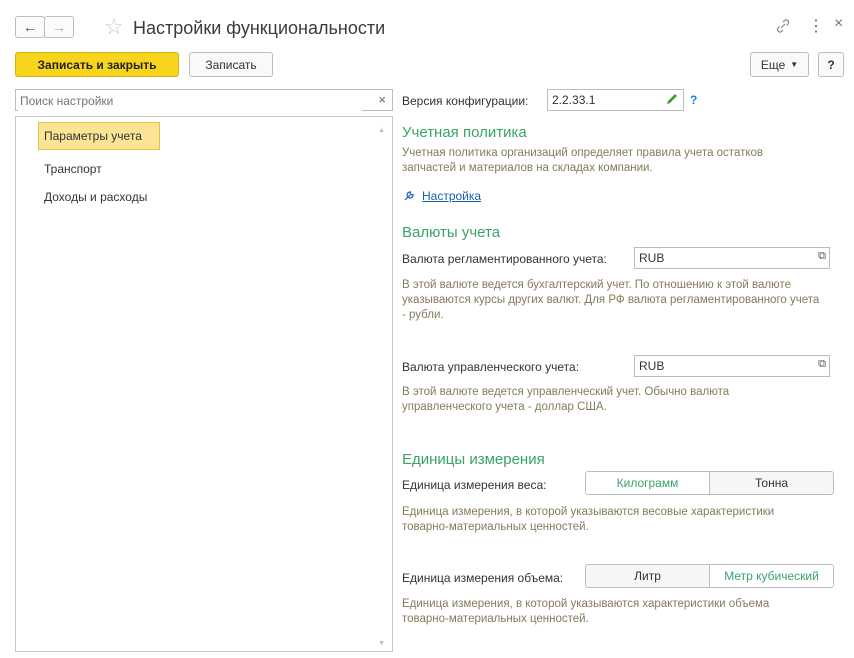 The width and height of the screenshot is (854, 658). Describe the element at coordinates (574, 100) in the screenshot. I see `config-version-value: 2.2.33.1` at that location.